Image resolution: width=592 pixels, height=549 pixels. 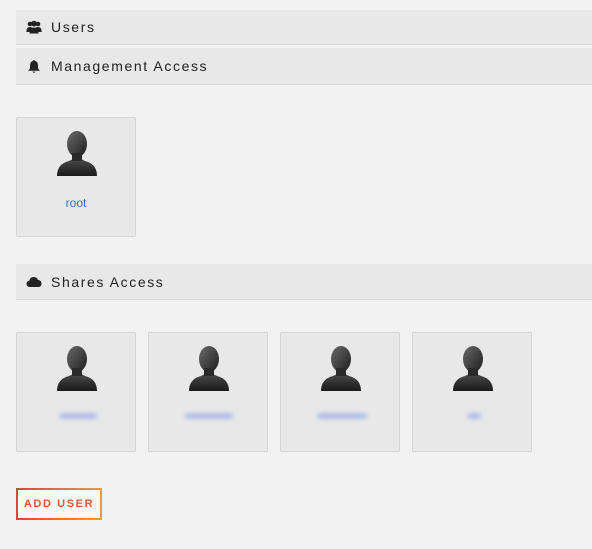 What do you see at coordinates (76, 203) in the screenshot?
I see `user-name-link: root` at bounding box center [76, 203].